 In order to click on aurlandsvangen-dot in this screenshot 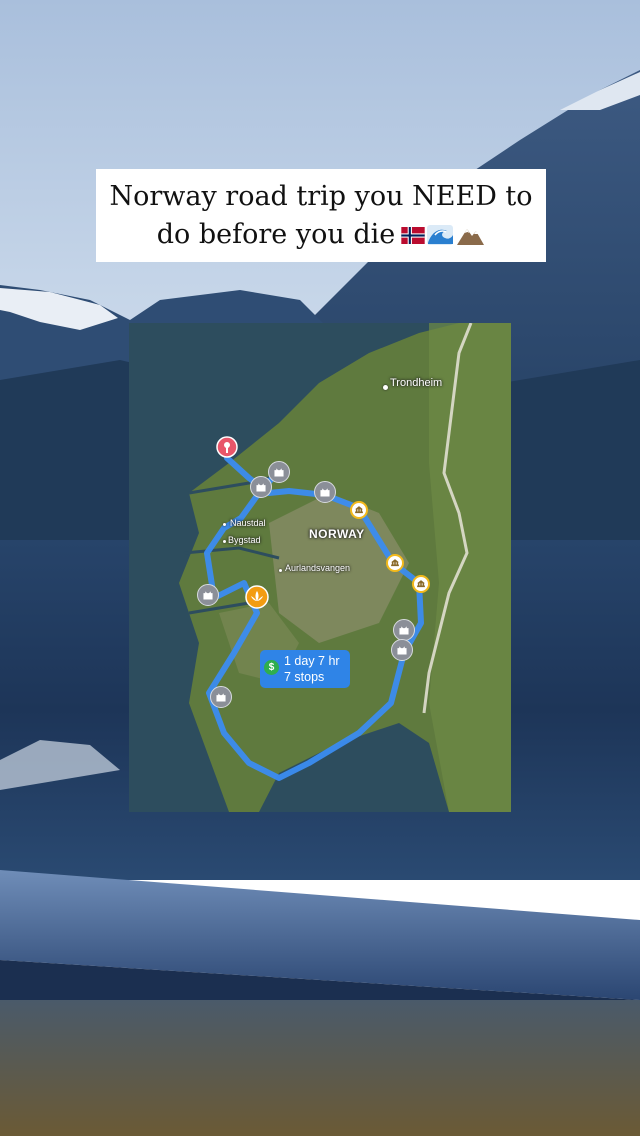, I will do `click(280, 570)`.